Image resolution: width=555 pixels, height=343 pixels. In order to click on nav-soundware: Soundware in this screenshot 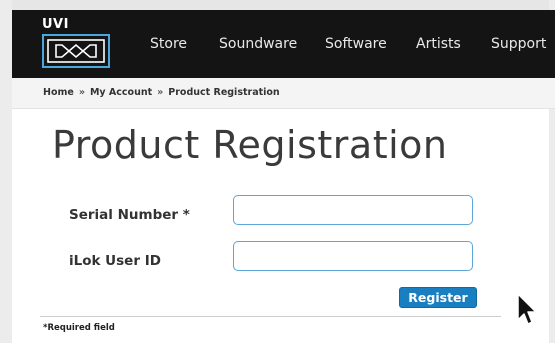, I will do `click(258, 44)`.